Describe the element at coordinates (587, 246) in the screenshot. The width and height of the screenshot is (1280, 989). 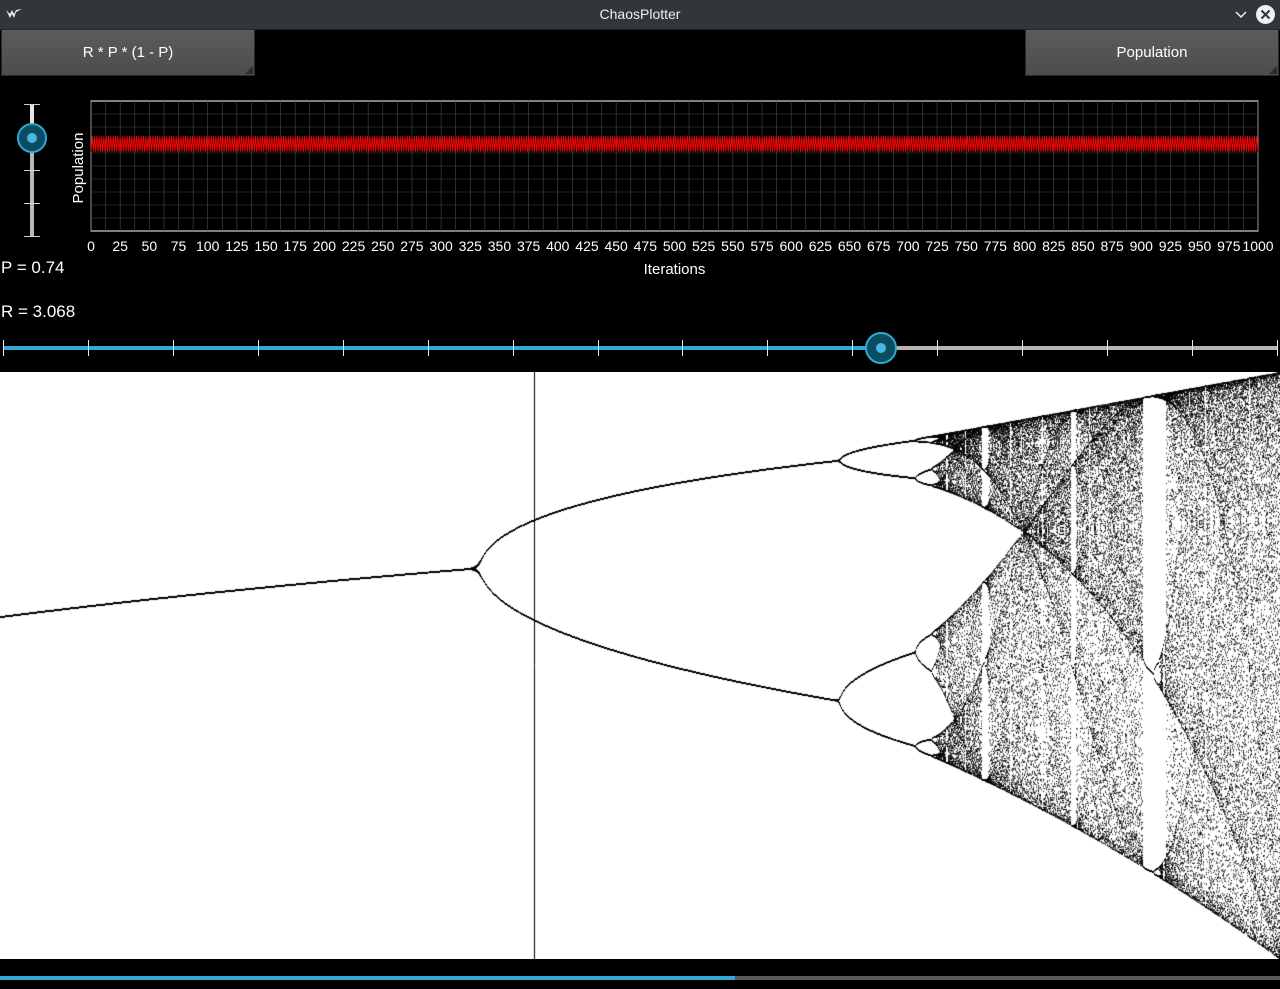
I see `x-tick-label: 425` at that location.